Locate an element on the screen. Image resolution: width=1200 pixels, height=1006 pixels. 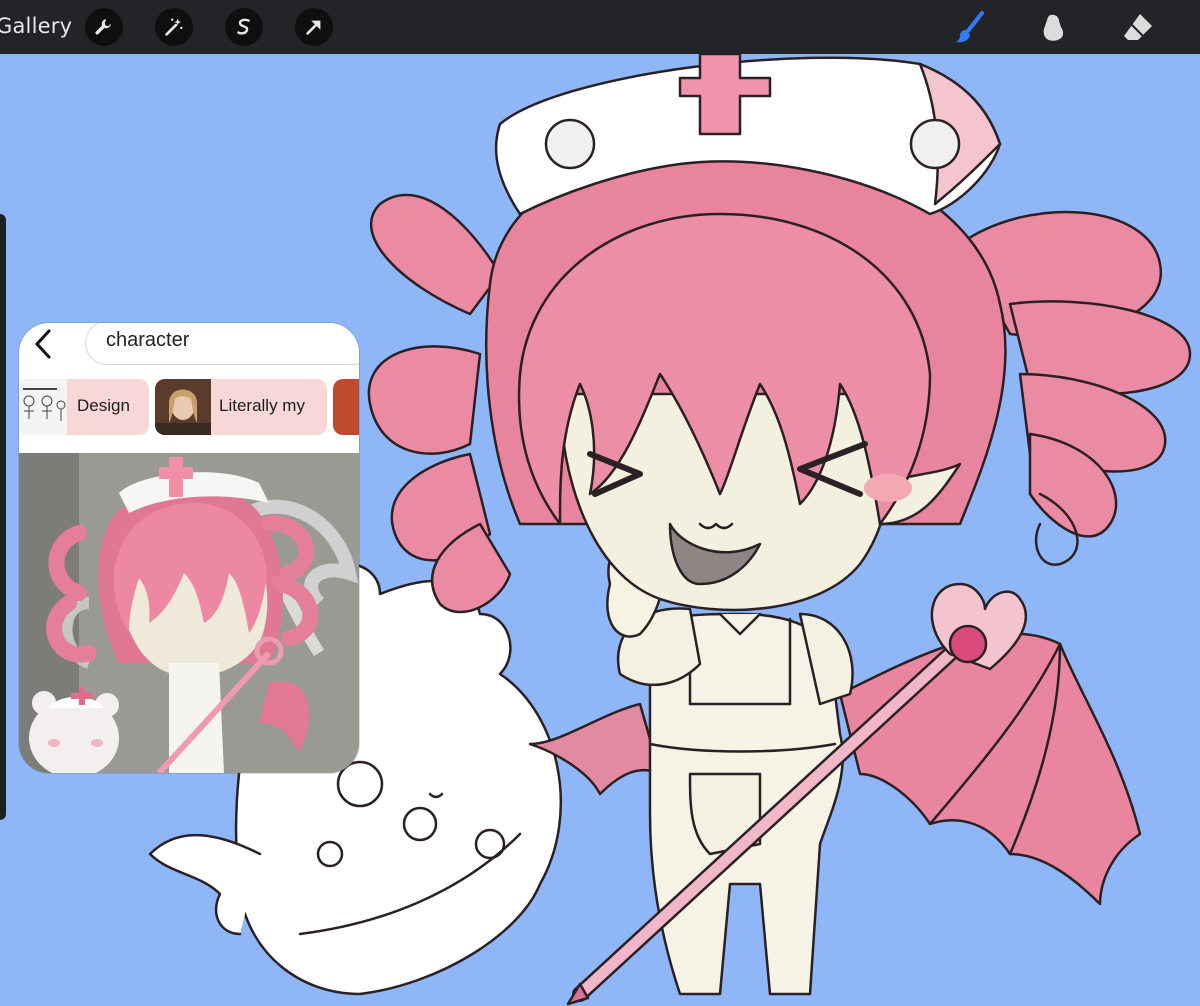
back-button is located at coordinates (43, 344).